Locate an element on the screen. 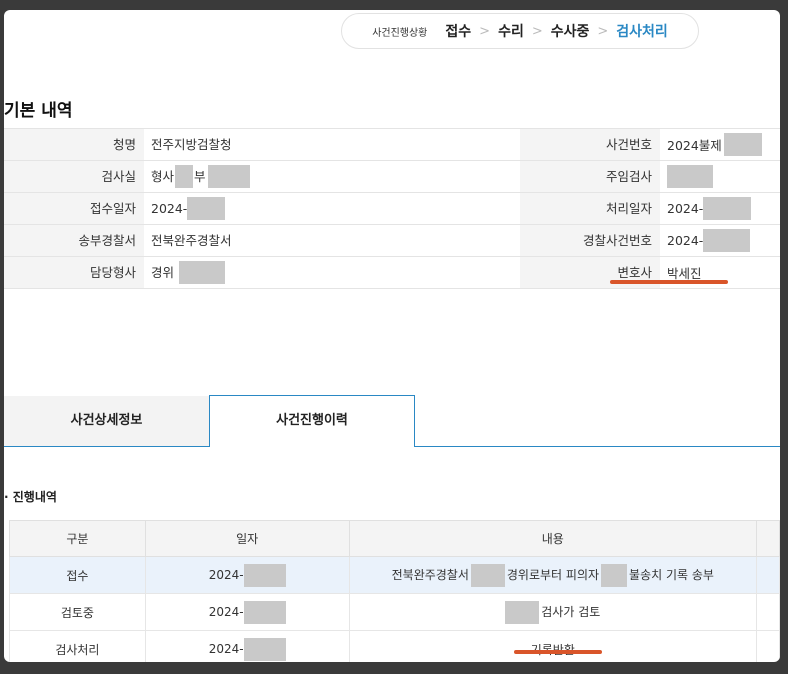 The width and height of the screenshot is (788, 674). progress-history-title: · 진행내역 is located at coordinates (30, 497).